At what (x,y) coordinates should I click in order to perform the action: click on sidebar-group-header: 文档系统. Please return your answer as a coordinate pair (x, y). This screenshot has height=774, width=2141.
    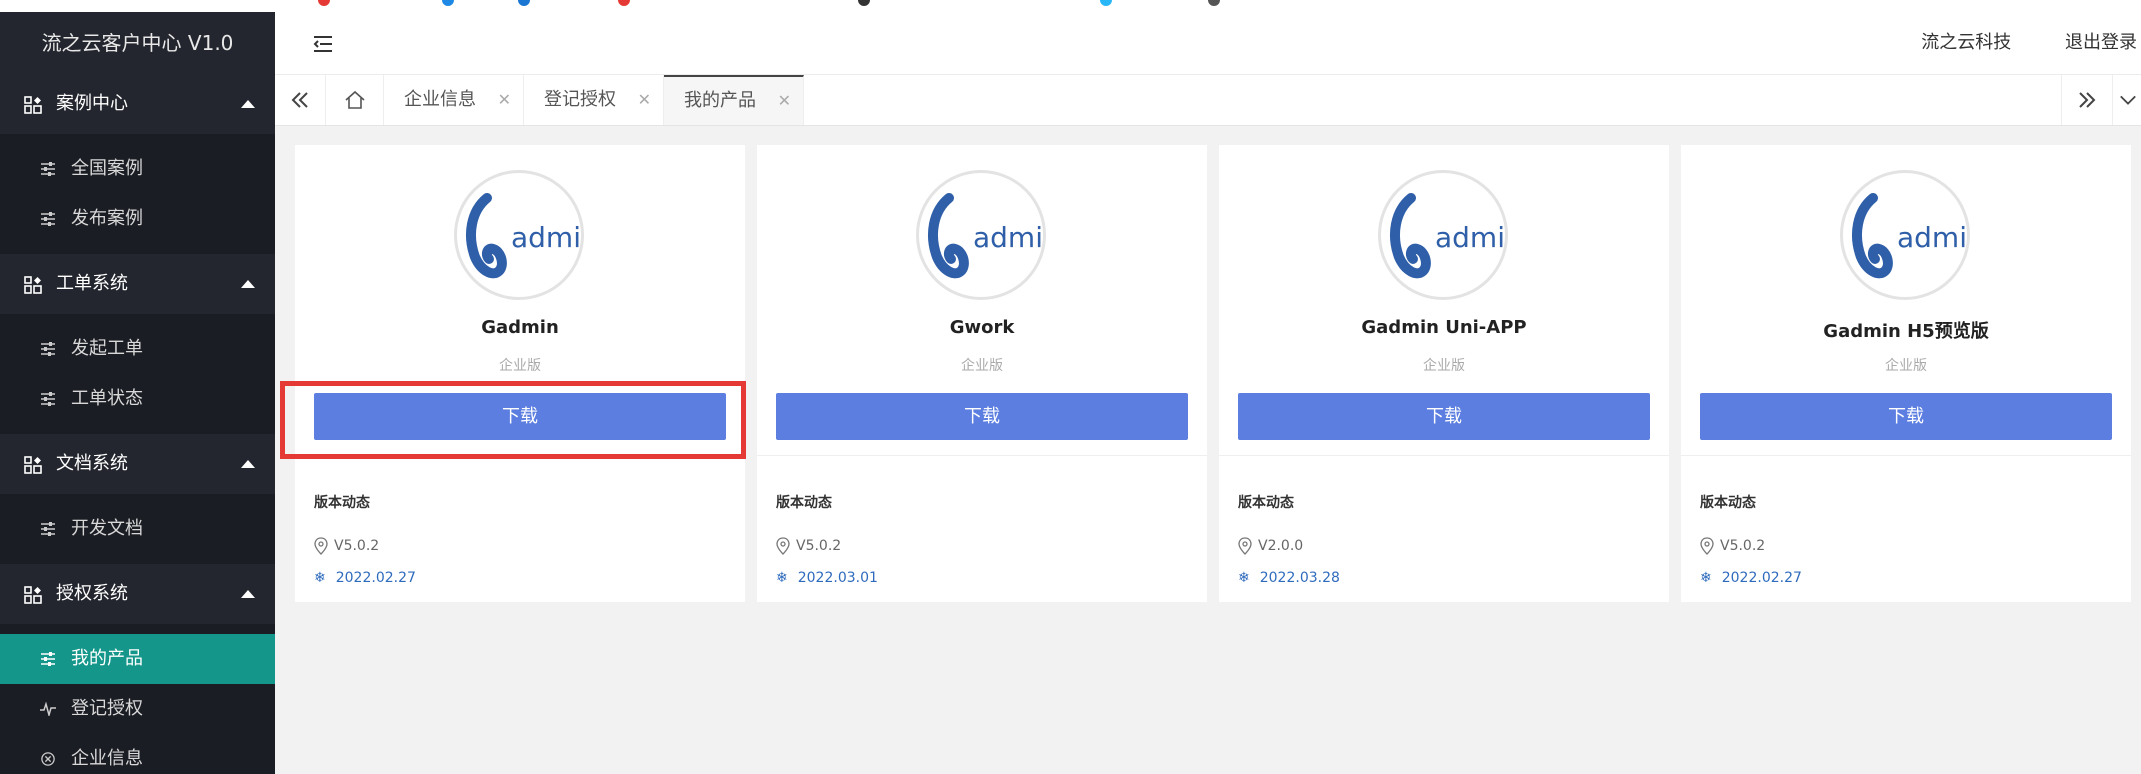
    Looking at the image, I should click on (137, 464).